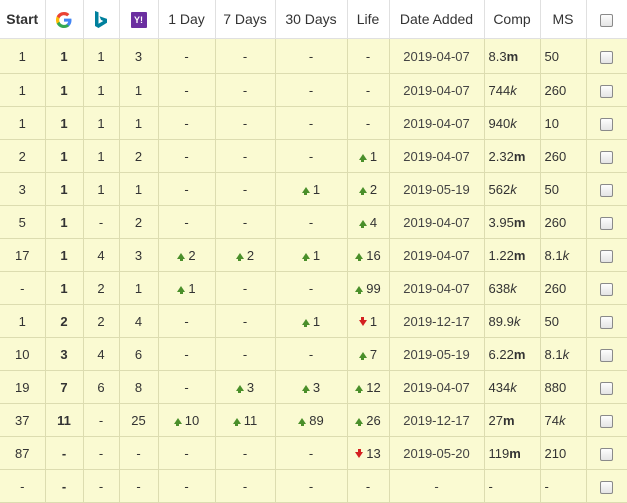 This screenshot has height=503, width=627. What do you see at coordinates (368, 486) in the screenshot?
I see `change-life: -` at bounding box center [368, 486].